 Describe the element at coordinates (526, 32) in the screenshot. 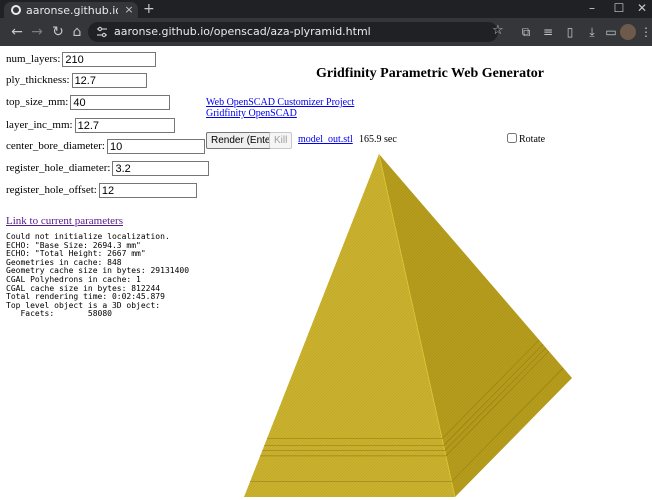

I see `extensions-icon: ⧉` at that location.